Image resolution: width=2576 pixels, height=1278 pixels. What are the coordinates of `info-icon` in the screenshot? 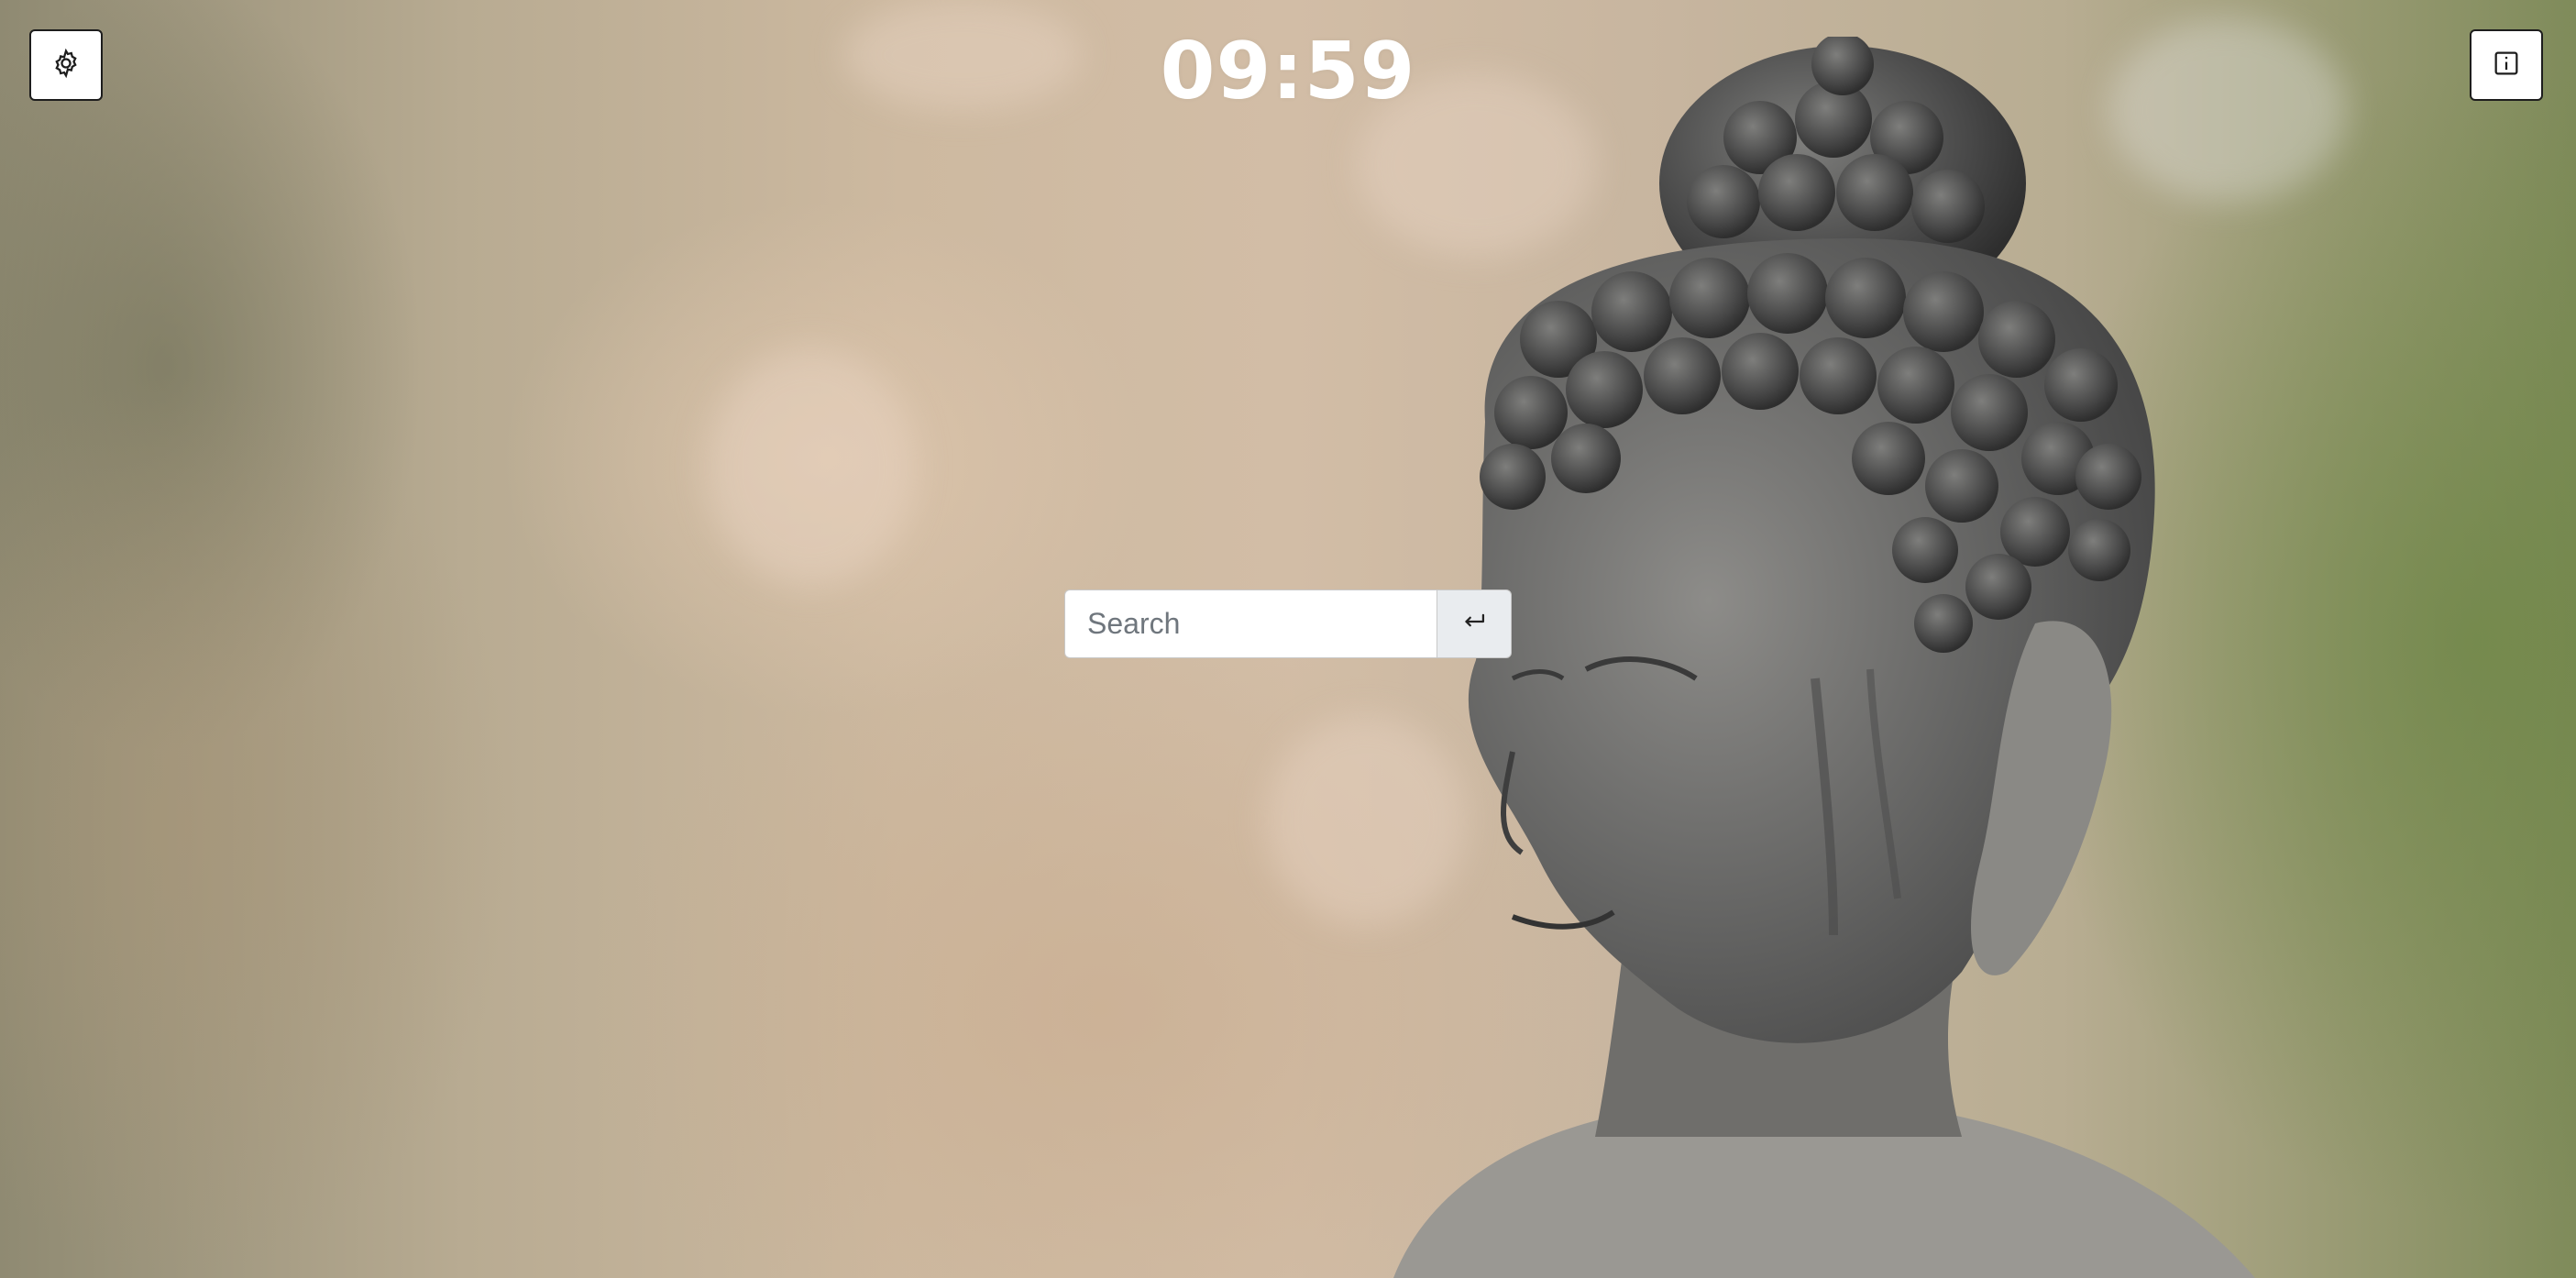 It's located at (2506, 65).